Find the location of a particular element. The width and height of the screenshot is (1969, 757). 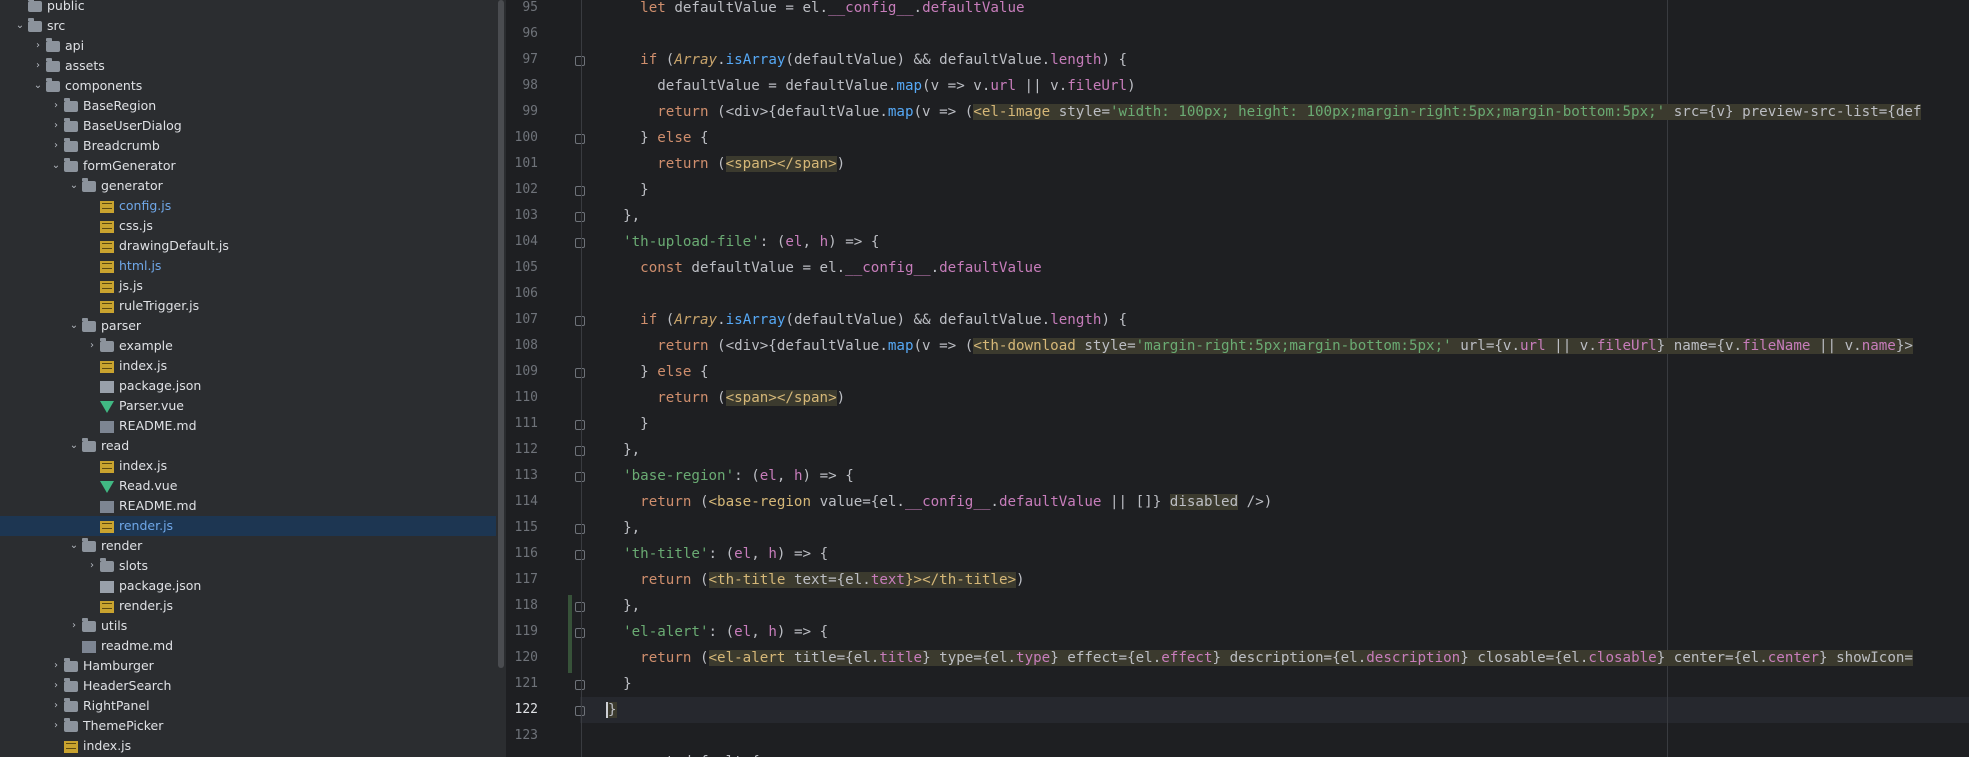

tree-item: › example is located at coordinates (248, 346).